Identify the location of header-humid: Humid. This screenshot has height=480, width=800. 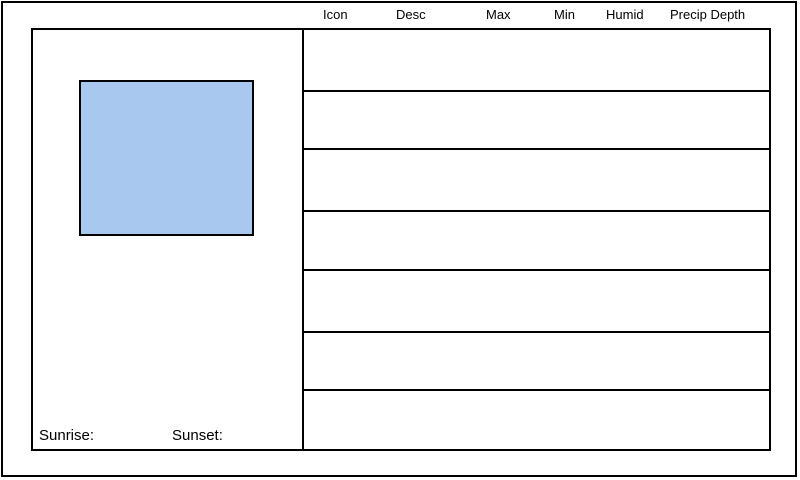
(625, 14).